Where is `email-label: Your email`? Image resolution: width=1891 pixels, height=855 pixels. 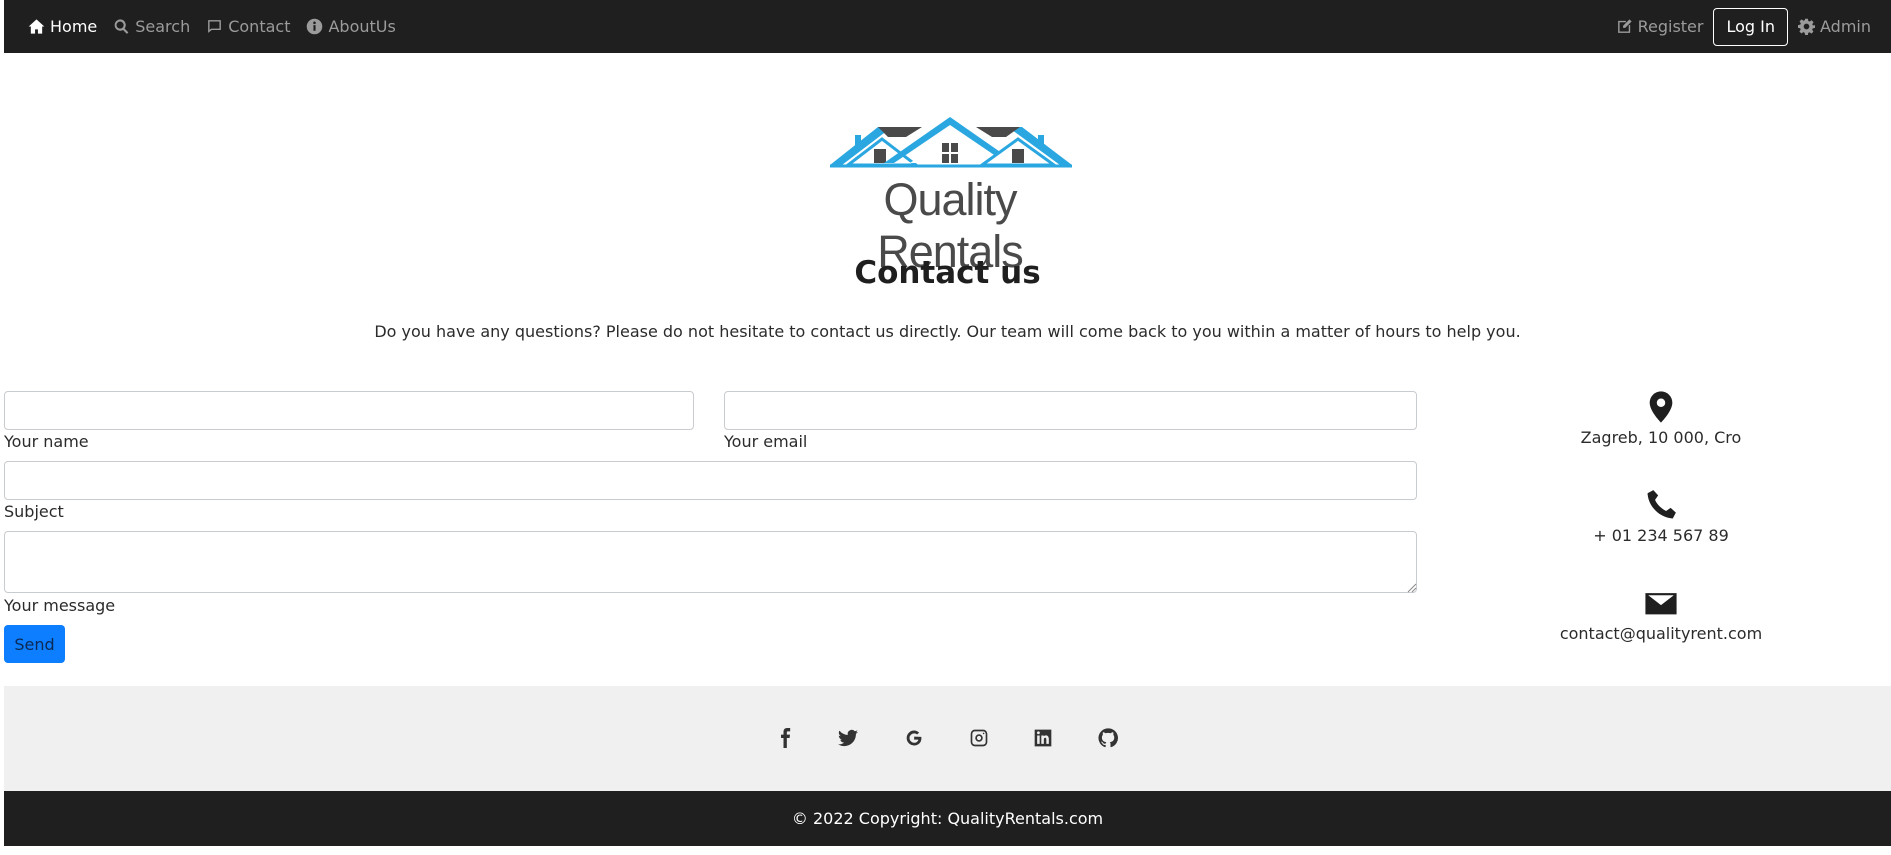 email-label: Your email is located at coordinates (766, 441).